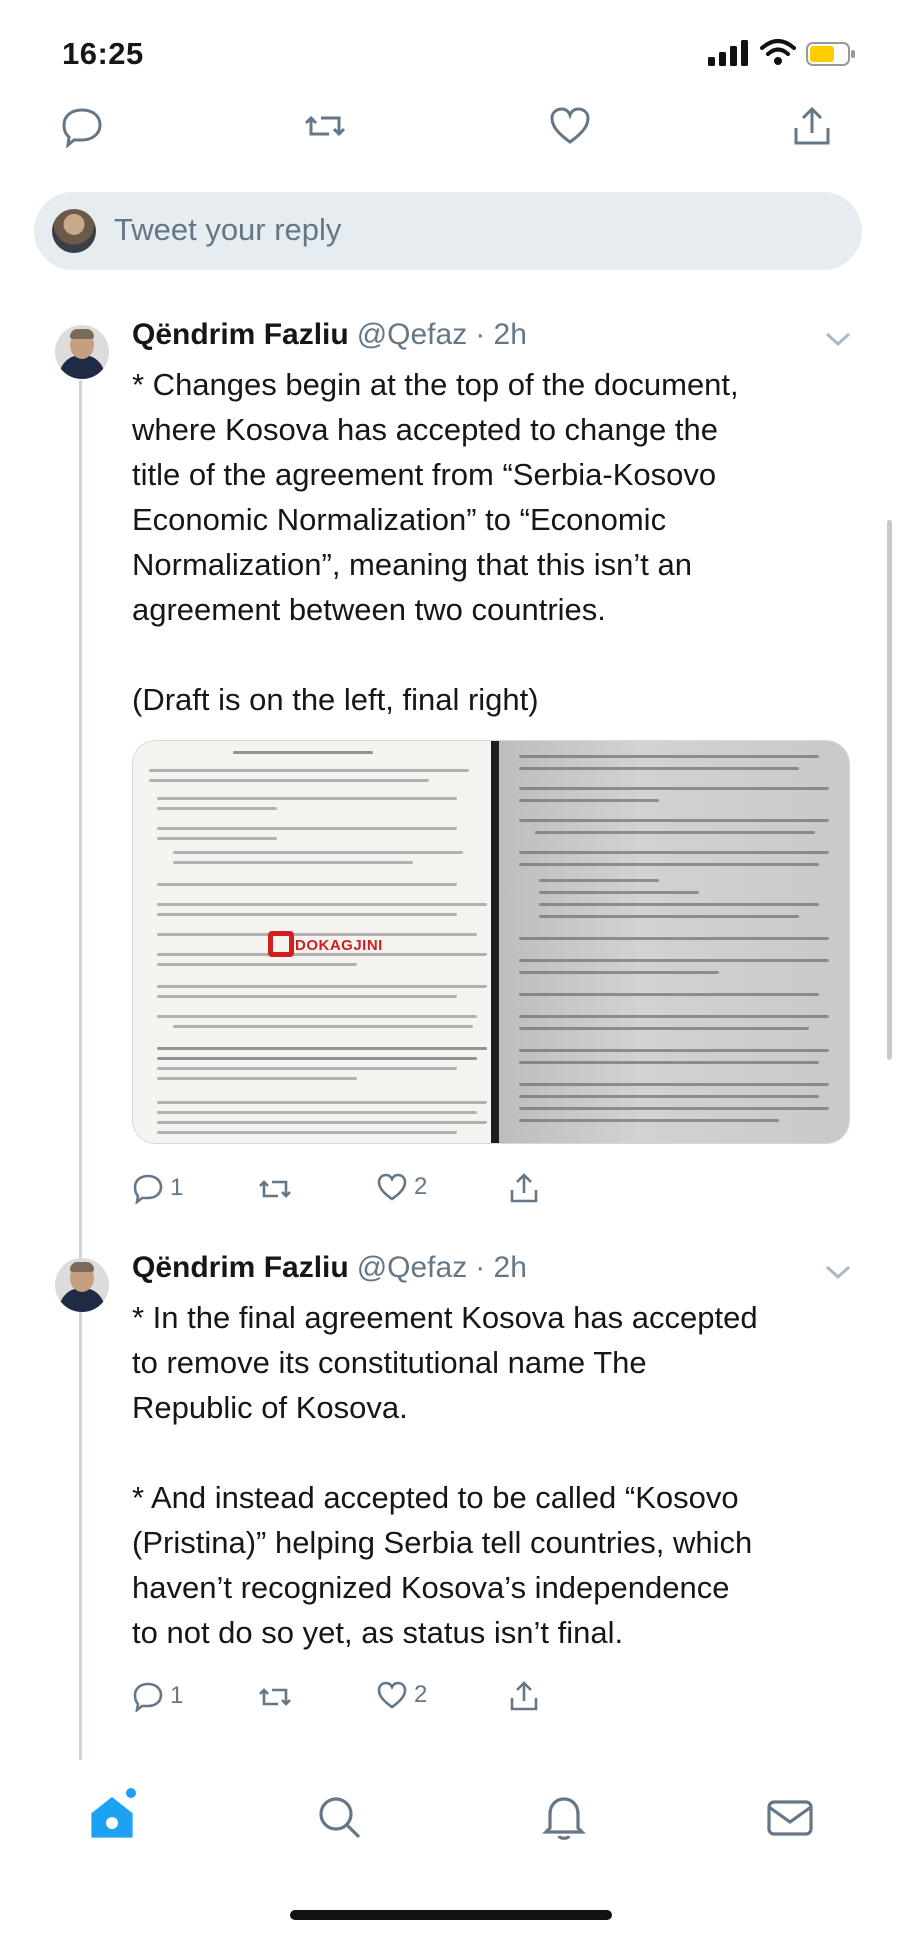  What do you see at coordinates (112, 1817) in the screenshot?
I see `home-icon` at bounding box center [112, 1817].